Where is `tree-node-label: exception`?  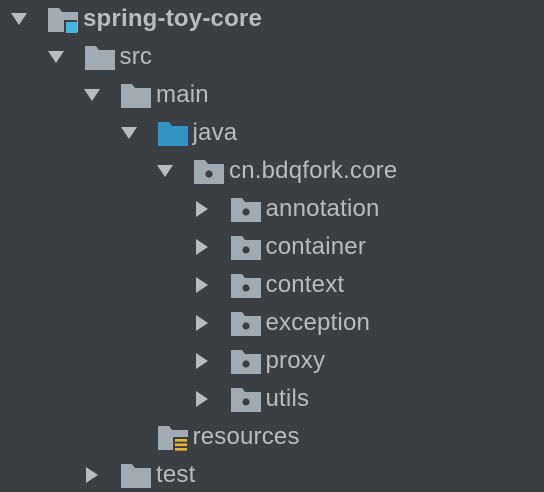
tree-node-label: exception is located at coordinates (318, 322).